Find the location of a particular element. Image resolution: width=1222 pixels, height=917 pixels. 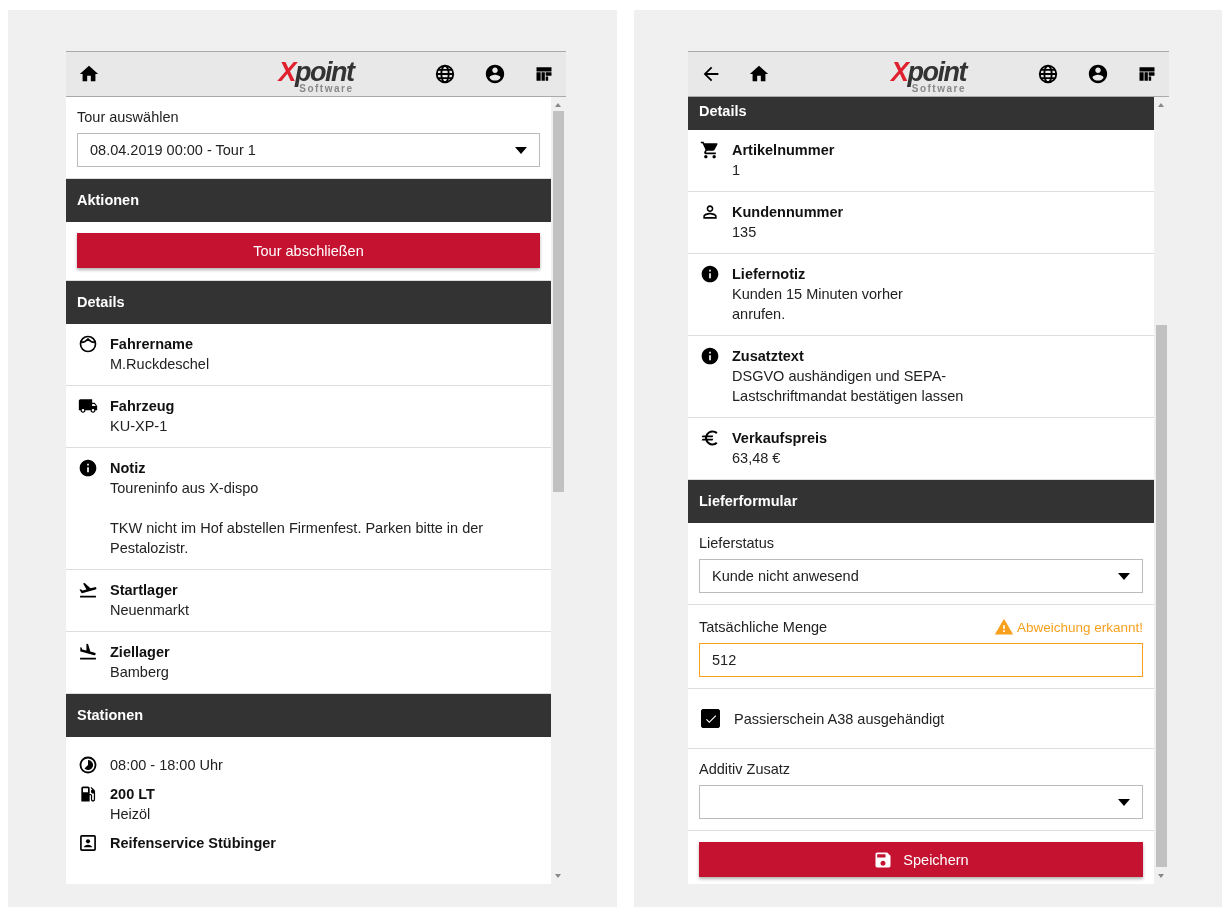

detail-note: TKW nicht im Hof abstellen Firmenfest. Parken bitte in der Pestalozistr. is located at coordinates (297, 538).